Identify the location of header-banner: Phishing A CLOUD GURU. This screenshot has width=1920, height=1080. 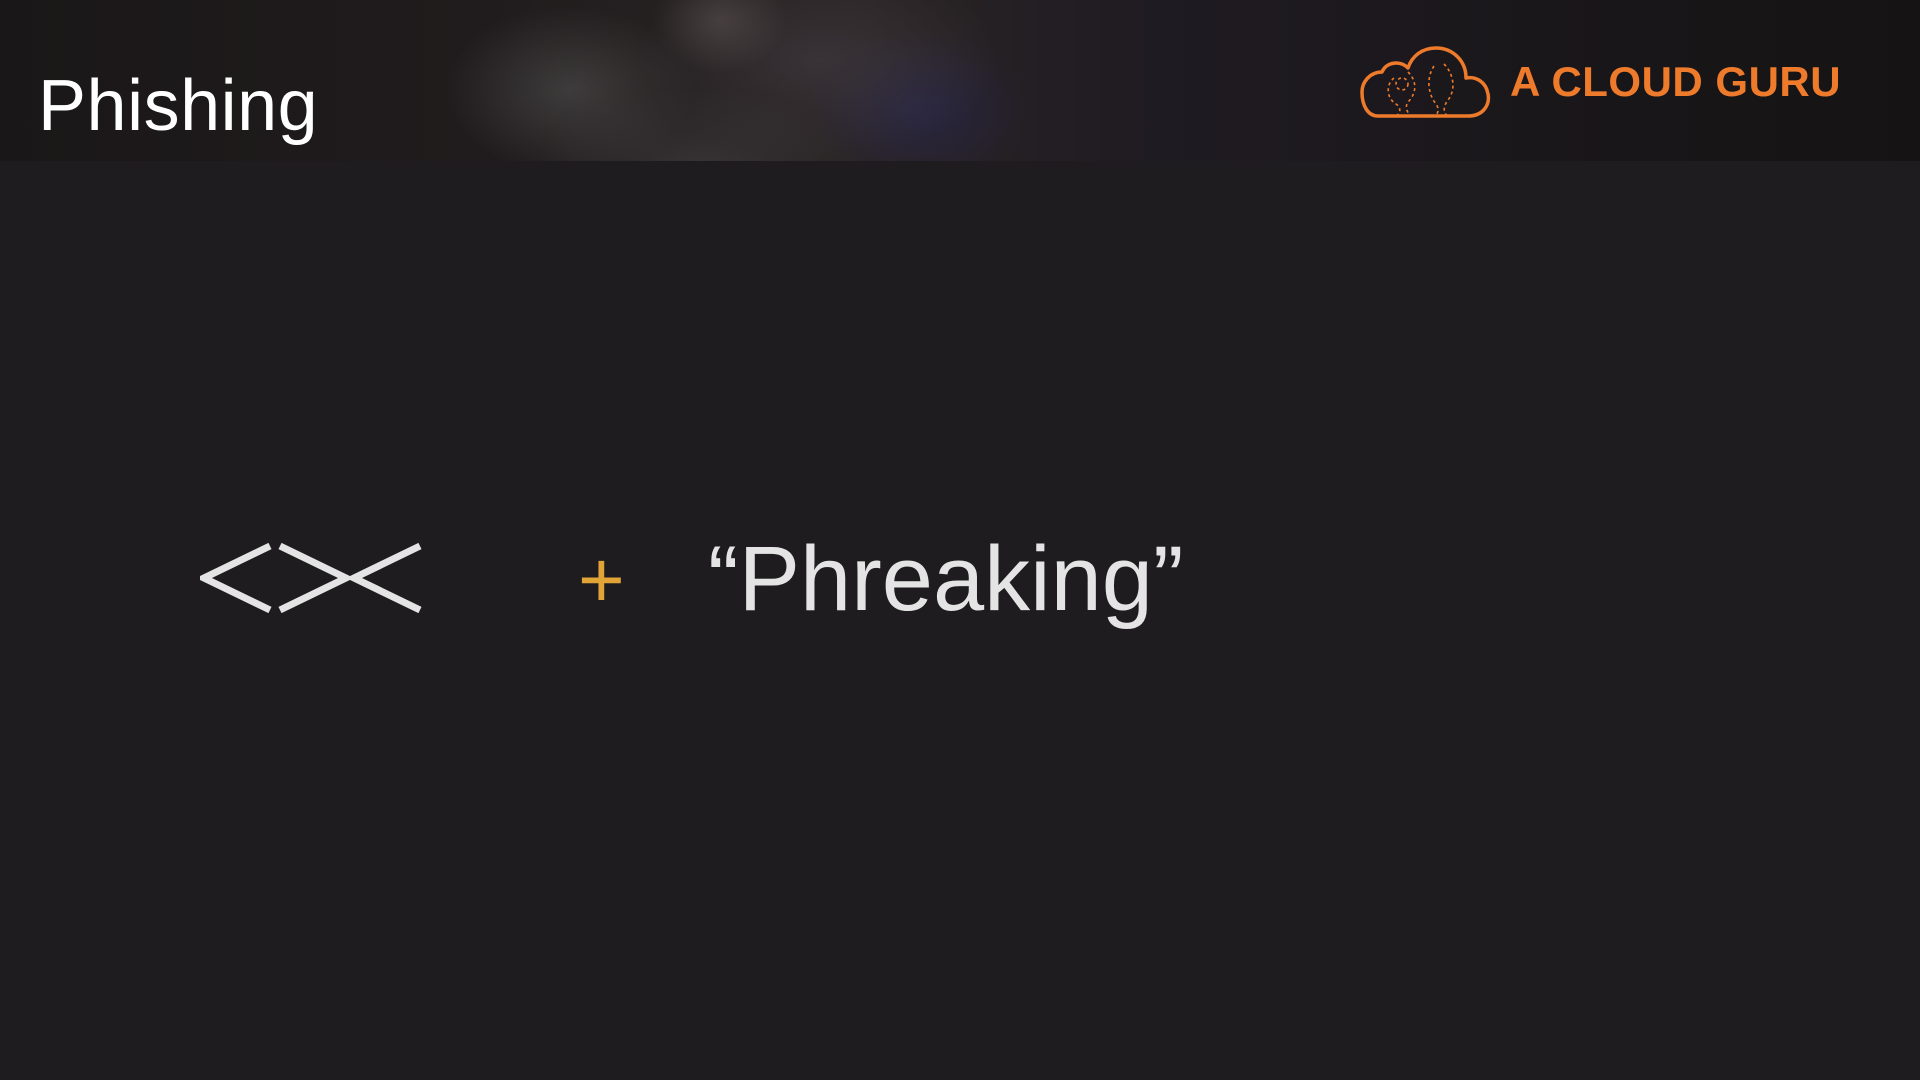
(960, 80).